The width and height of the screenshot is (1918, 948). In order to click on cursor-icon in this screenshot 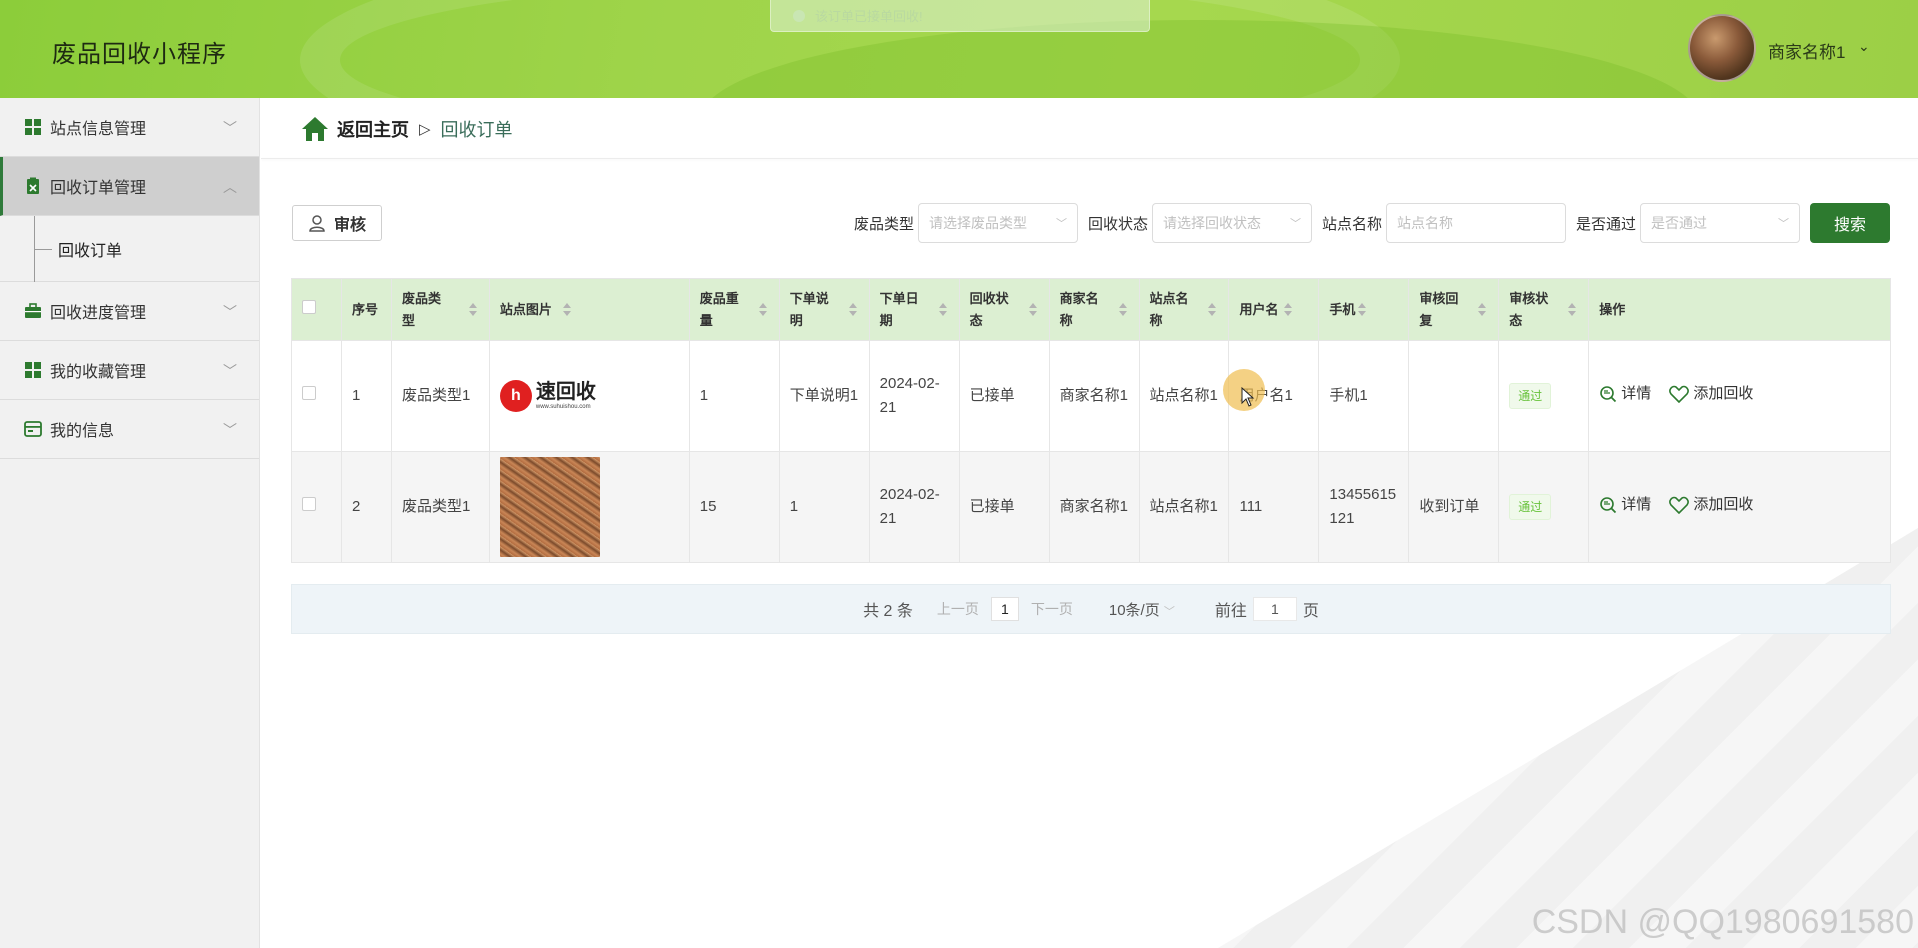, I will do `click(1248, 397)`.